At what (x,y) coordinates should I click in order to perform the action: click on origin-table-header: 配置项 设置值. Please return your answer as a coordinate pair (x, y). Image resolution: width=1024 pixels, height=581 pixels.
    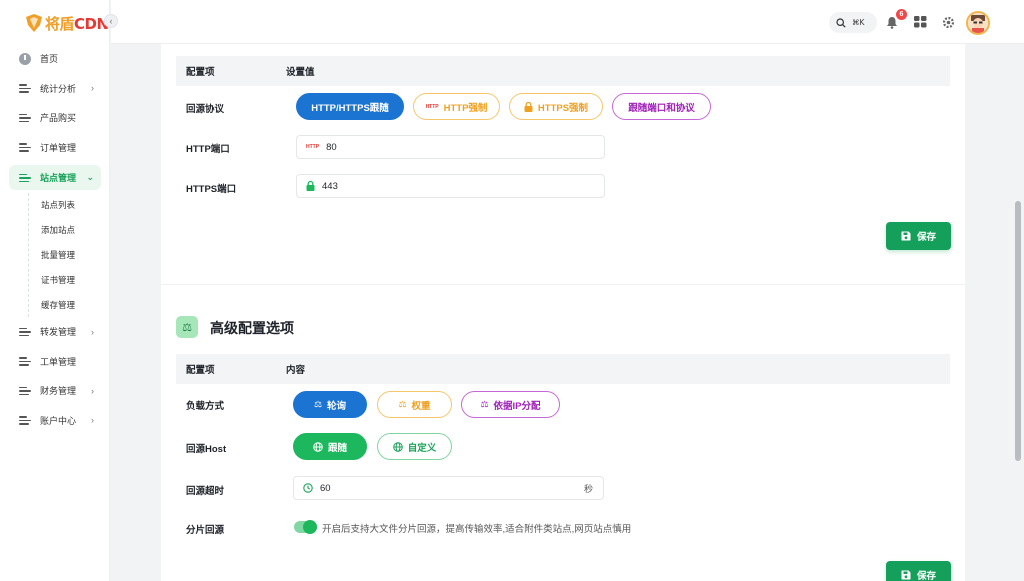
    Looking at the image, I should click on (563, 71).